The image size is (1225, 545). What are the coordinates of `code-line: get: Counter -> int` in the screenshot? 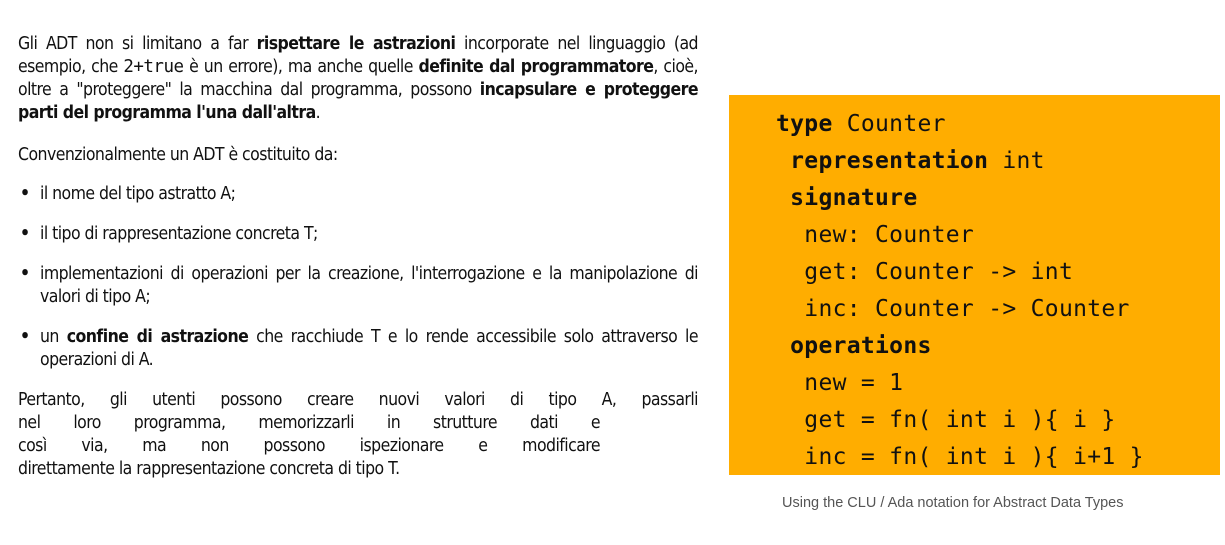 It's located at (960, 272).